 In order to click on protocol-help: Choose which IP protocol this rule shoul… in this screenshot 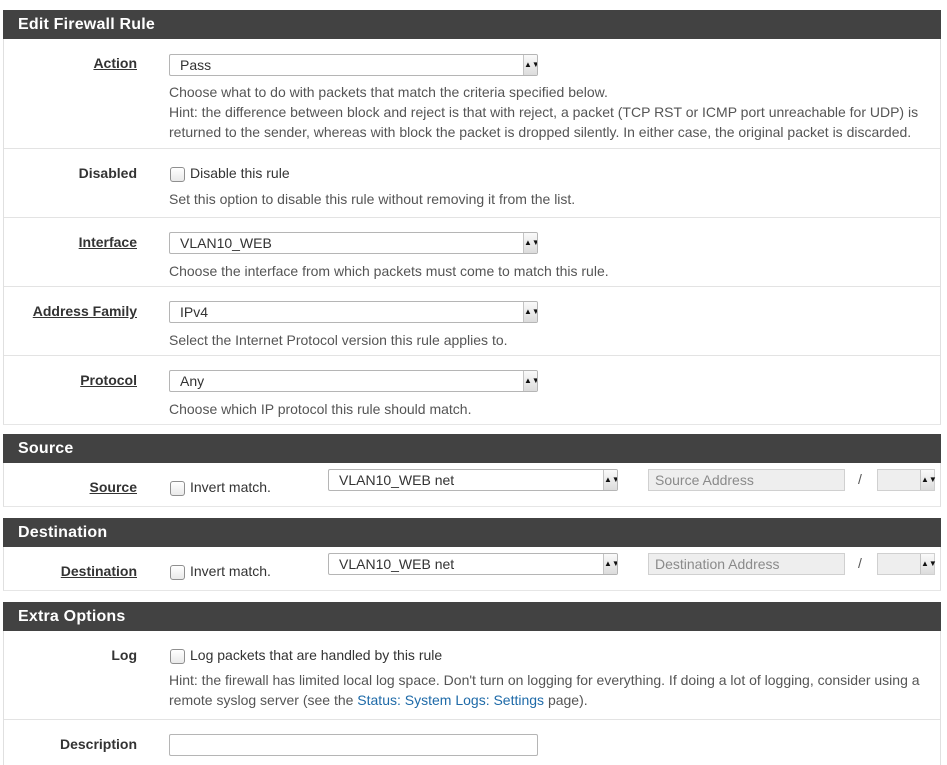, I will do `click(320, 409)`.